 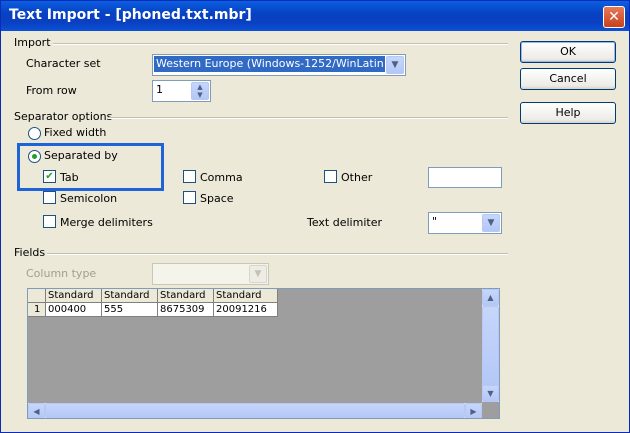 I want to click on other-label: Other, so click(x=356, y=177).